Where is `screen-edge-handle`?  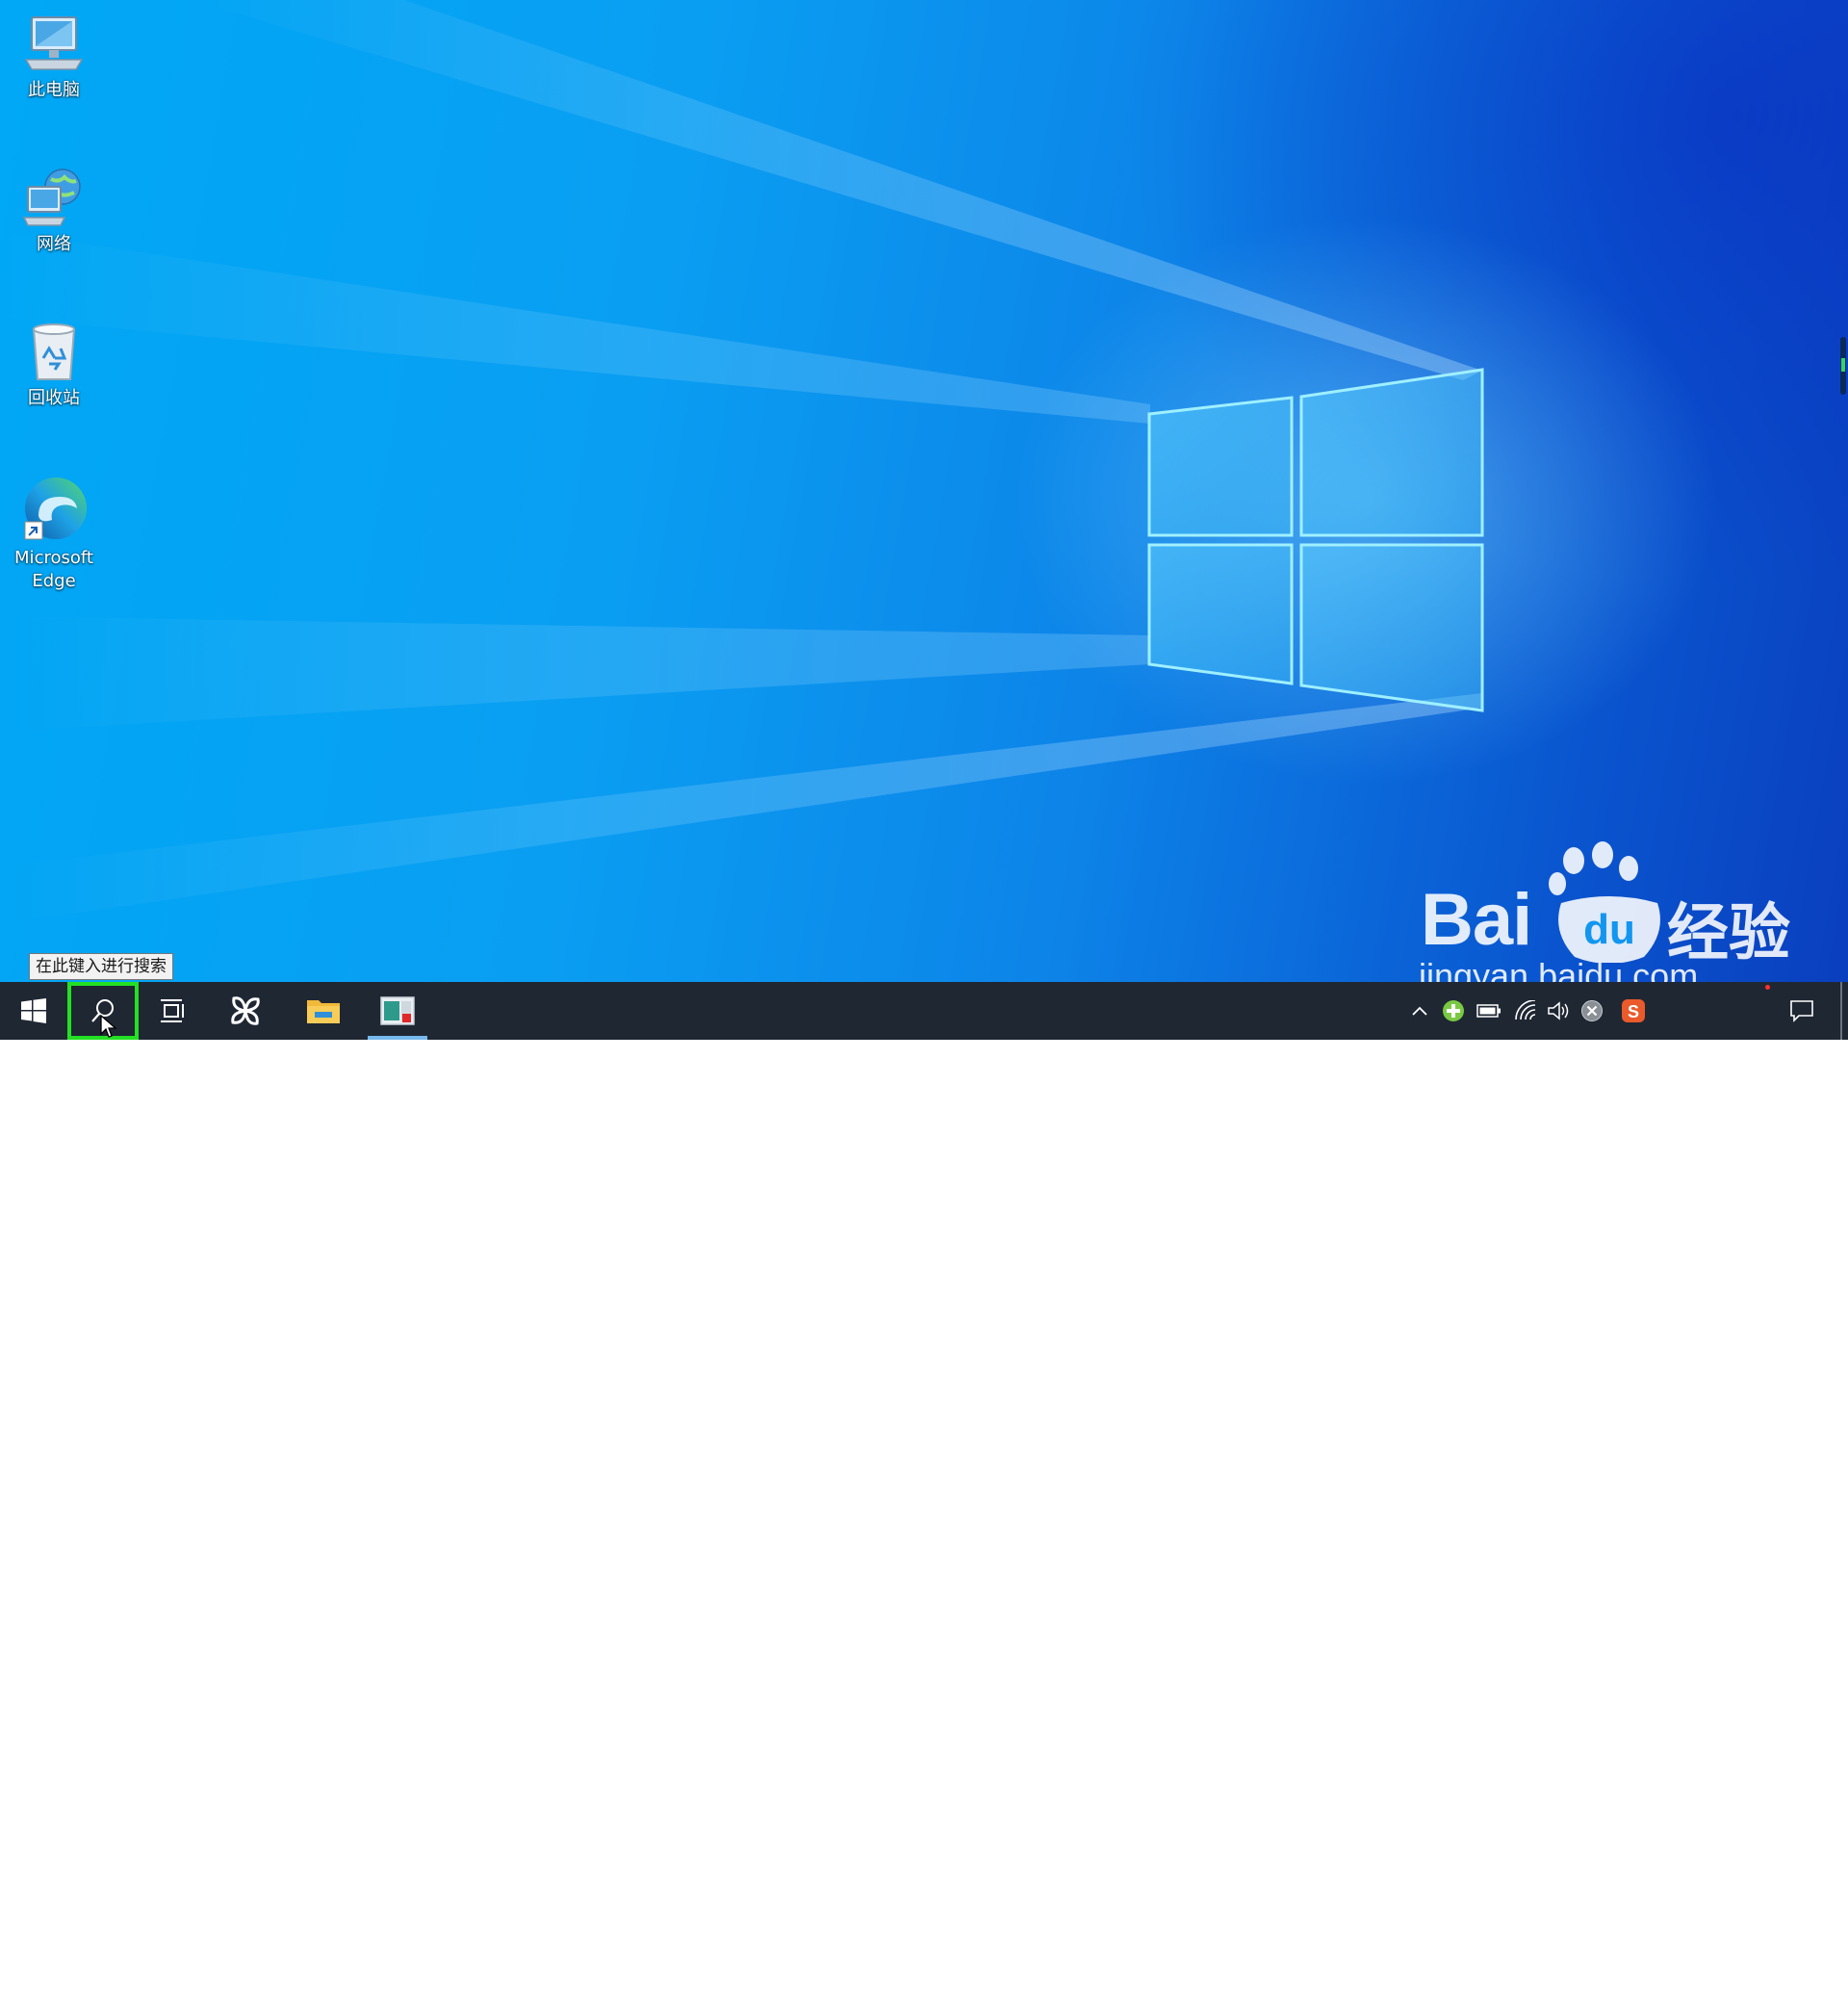
screen-edge-handle is located at coordinates (1843, 366).